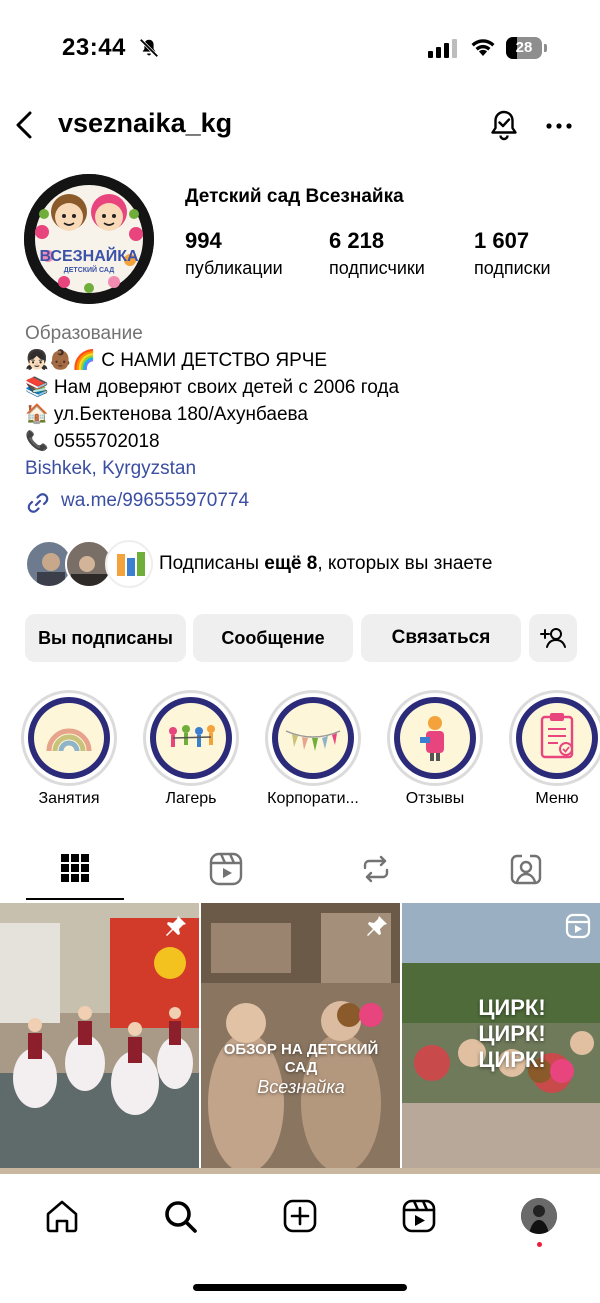  What do you see at coordinates (212, 387) in the screenshot?
I see `bio-line: 📚 Нам доверяют своих детей с 2006 года` at bounding box center [212, 387].